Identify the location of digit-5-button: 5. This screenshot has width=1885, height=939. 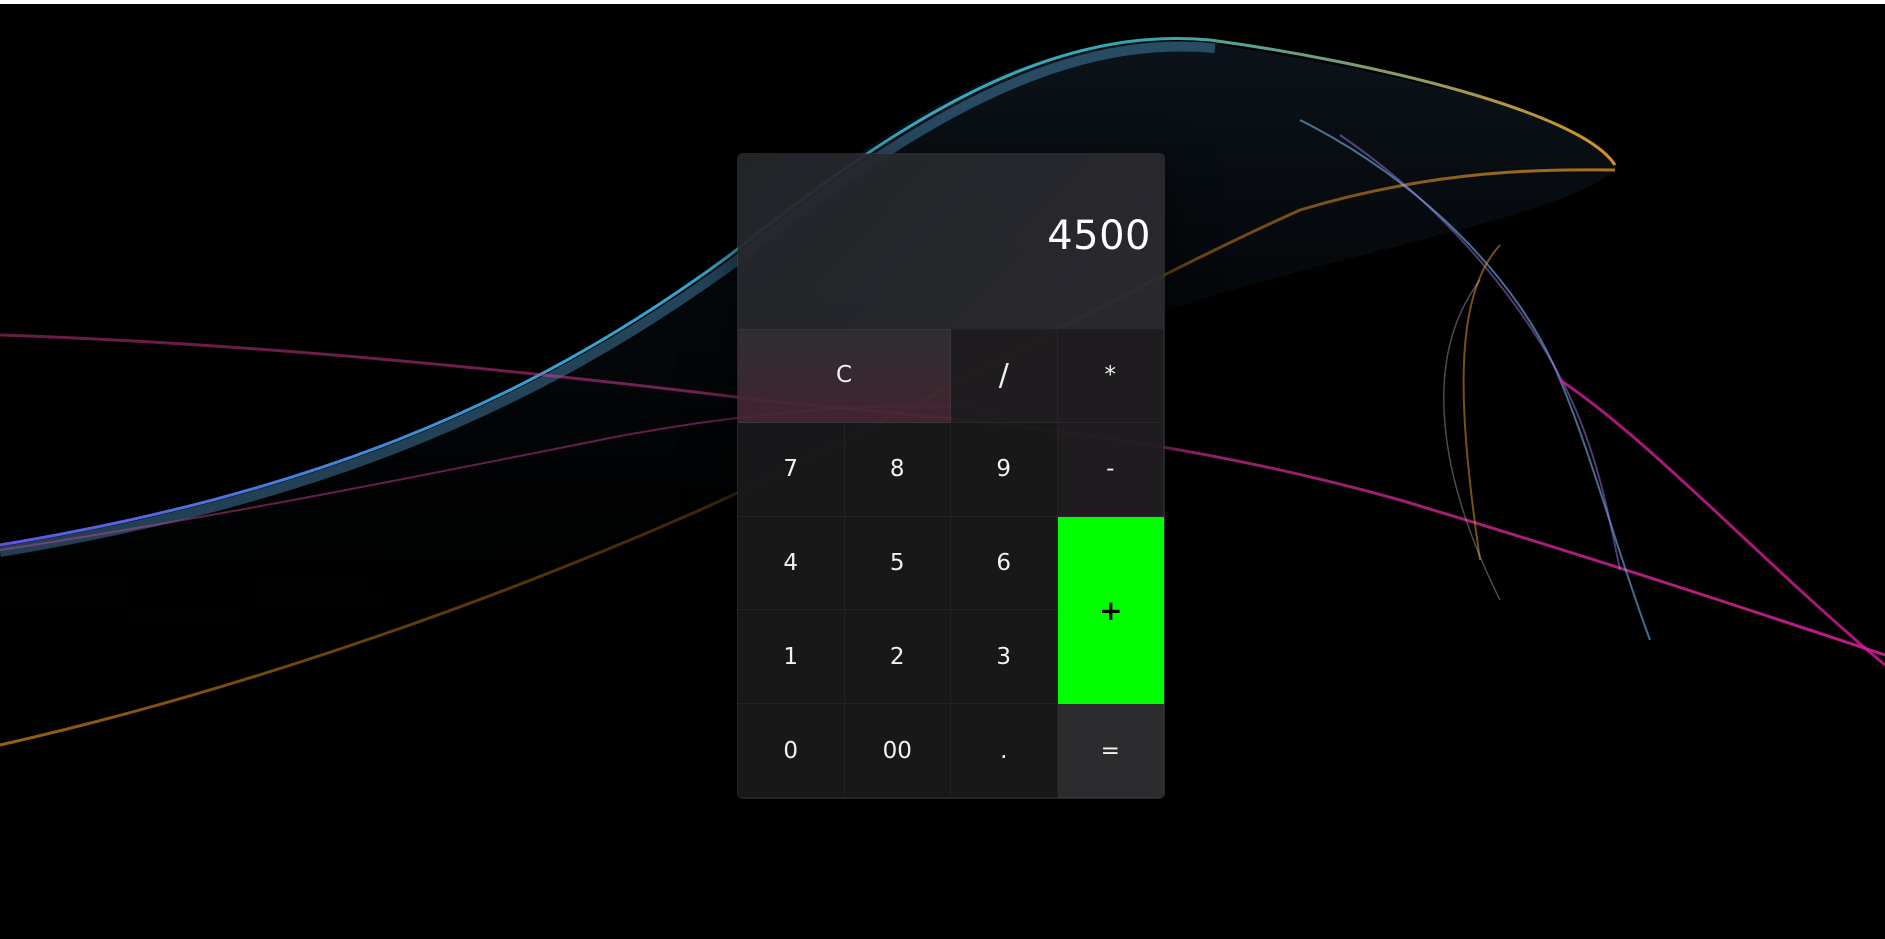
(897, 563).